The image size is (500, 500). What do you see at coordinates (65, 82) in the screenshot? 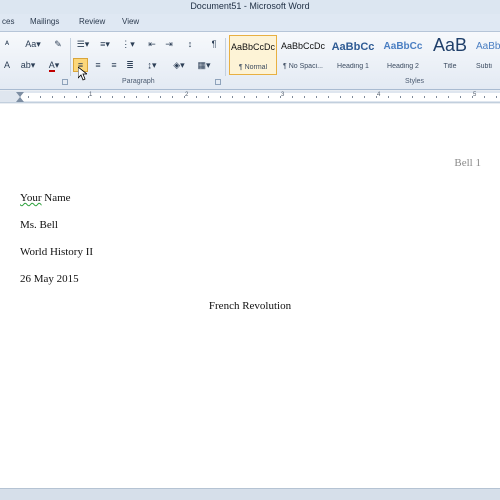
I see `font-dialog-launcher-icon` at bounding box center [65, 82].